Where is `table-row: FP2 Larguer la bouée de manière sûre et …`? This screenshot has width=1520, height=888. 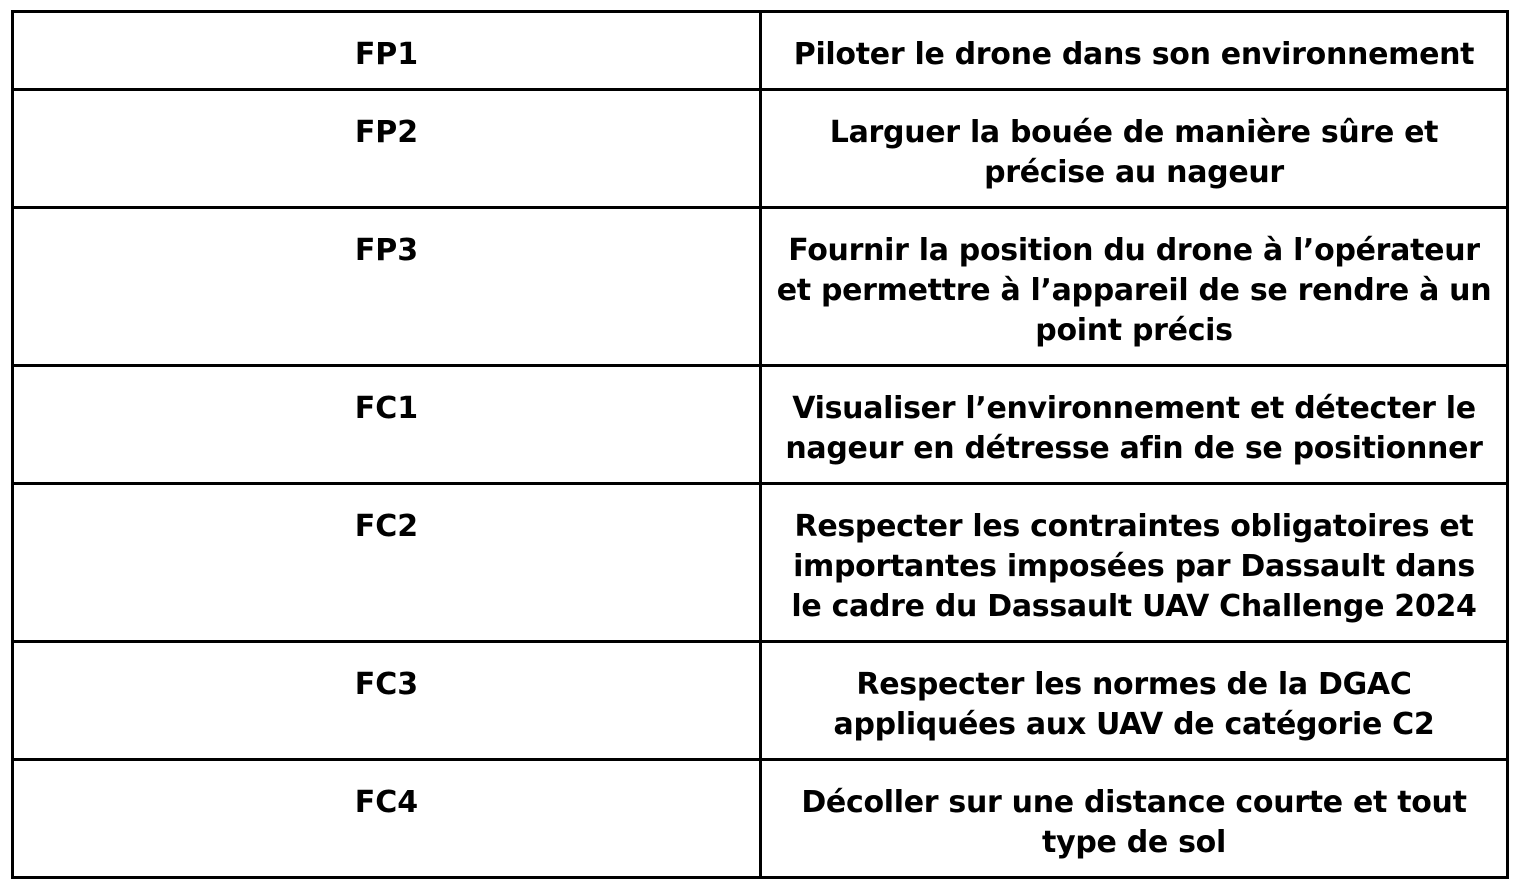 table-row: FP2 Larguer la bouée de manière sûre et … is located at coordinates (760, 148).